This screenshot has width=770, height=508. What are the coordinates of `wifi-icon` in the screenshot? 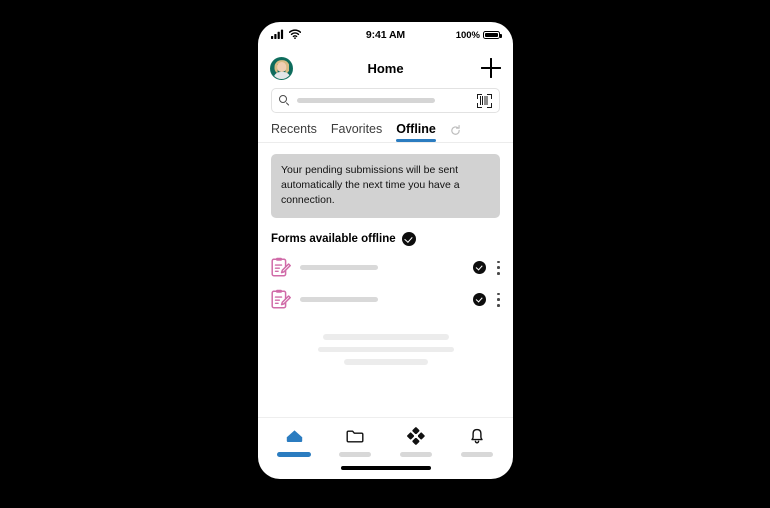 It's located at (295, 35).